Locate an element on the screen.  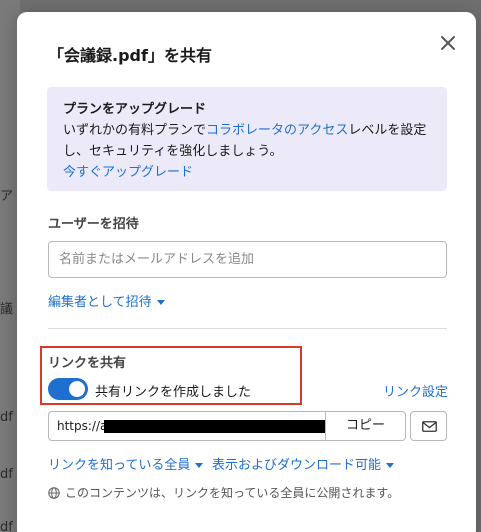
upgrade-now-link: 今すぐアップグレード is located at coordinates (247, 172).